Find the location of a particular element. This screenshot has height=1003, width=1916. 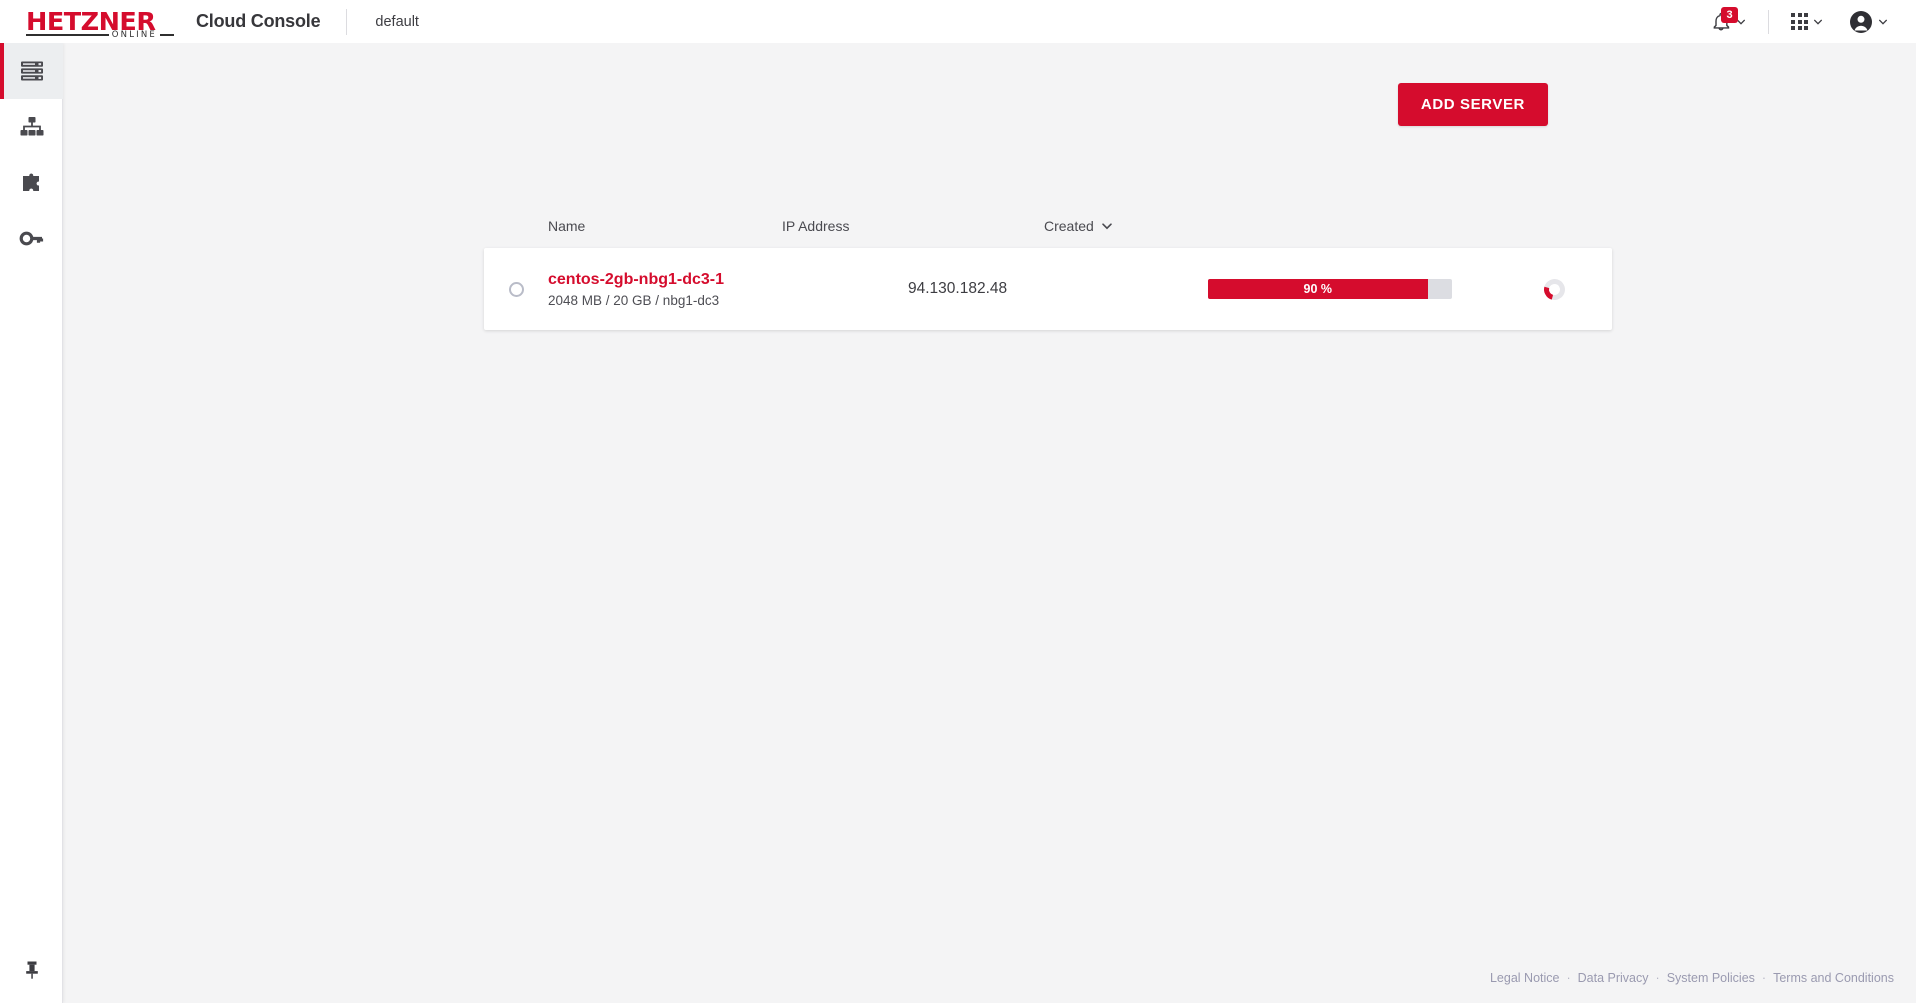

puzzle-piece-icon is located at coordinates (30, 182).